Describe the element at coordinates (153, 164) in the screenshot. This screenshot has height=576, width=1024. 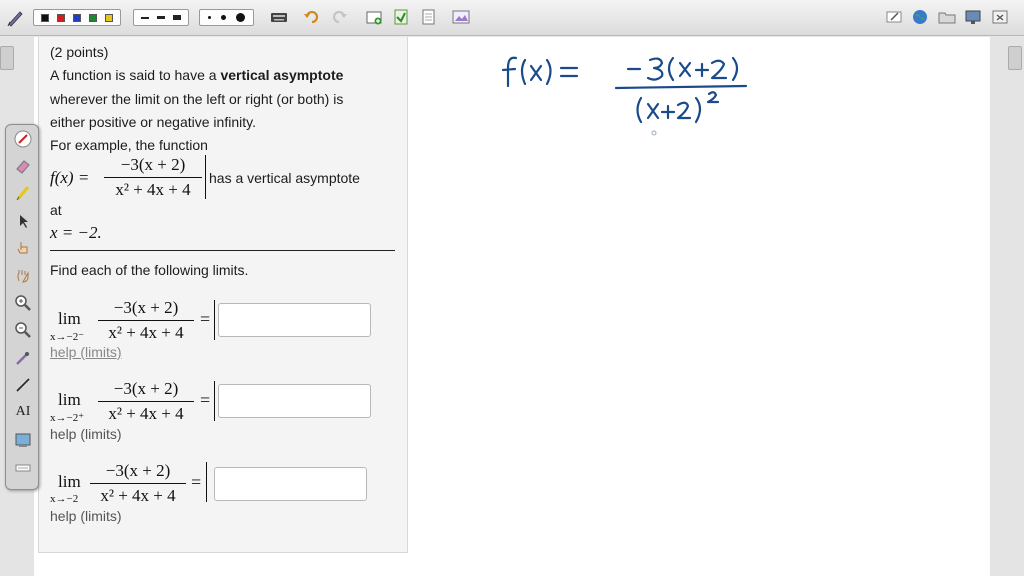
I see `example-numerator: −3(x + 2)` at that location.